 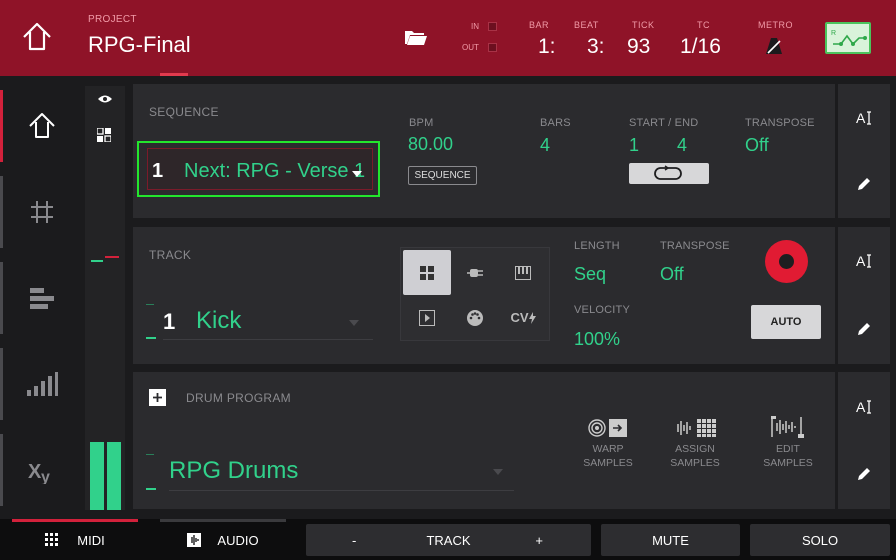 What do you see at coordinates (442, 175) in the screenshot?
I see `bpm-mode-button: SEQUENCE` at bounding box center [442, 175].